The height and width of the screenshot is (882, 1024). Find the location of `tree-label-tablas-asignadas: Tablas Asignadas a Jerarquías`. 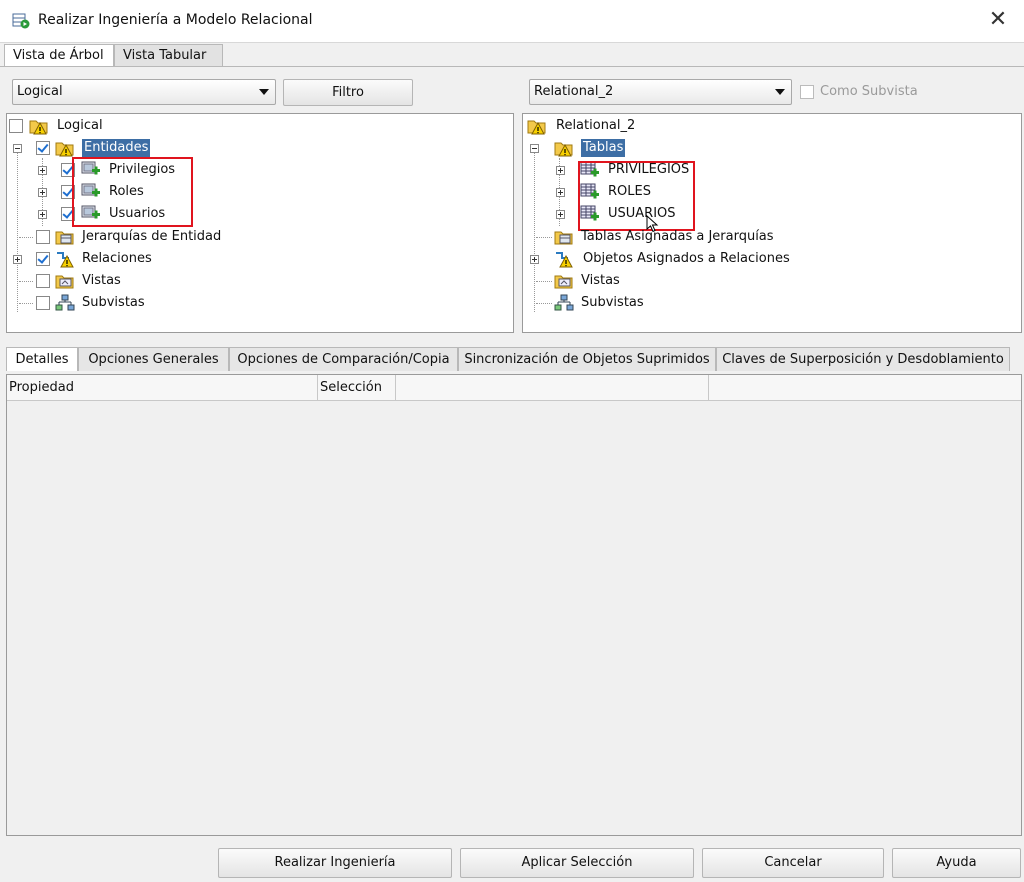

tree-label-tablas-asignadas: Tablas Asignadas a Jerarquías is located at coordinates (677, 236).